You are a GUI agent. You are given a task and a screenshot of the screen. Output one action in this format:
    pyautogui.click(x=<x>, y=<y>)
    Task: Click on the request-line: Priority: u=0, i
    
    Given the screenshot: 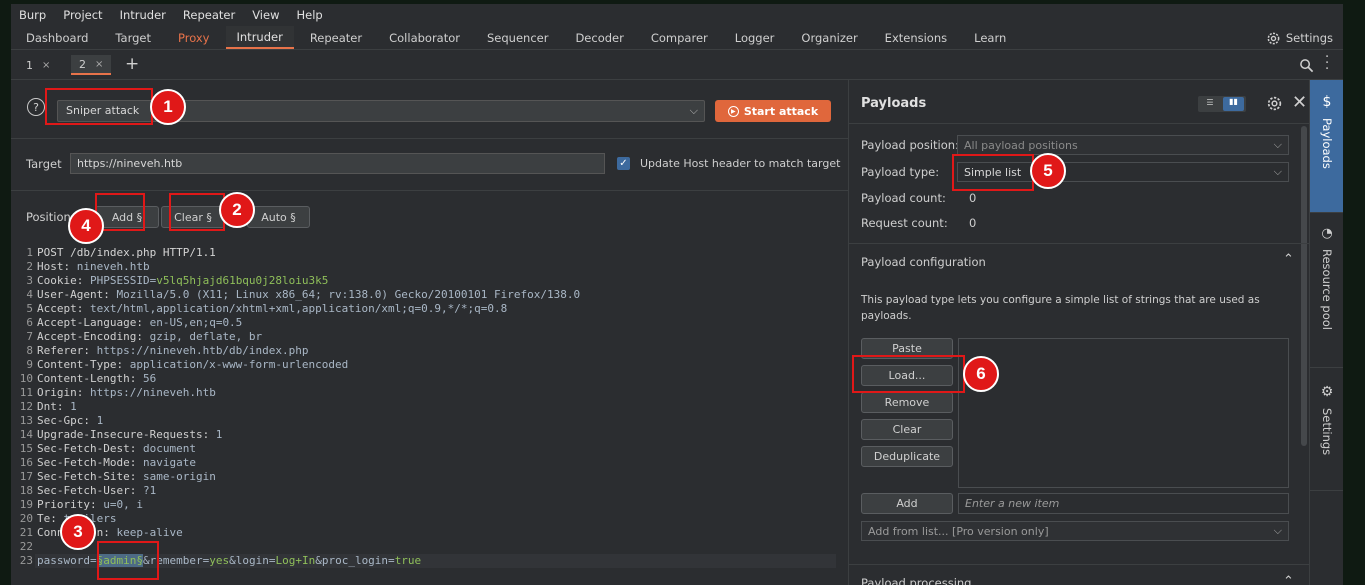 What is the action you would take?
    pyautogui.click(x=90, y=504)
    